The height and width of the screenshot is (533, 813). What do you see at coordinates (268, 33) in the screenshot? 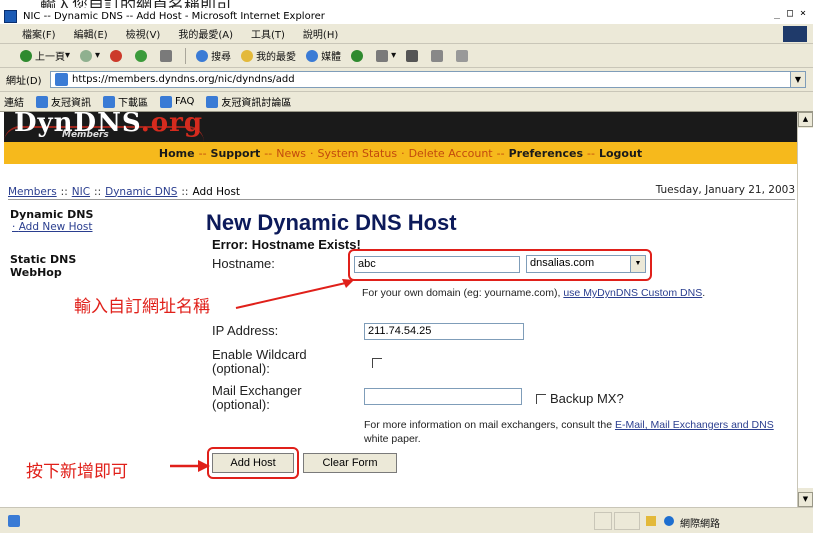
I see `menu-tools: 工具(T)` at bounding box center [268, 33].